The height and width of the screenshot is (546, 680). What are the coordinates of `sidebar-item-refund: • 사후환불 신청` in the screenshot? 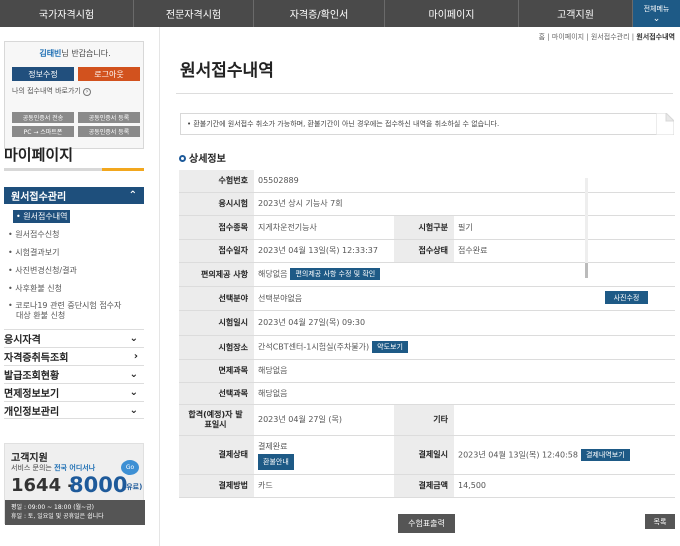 It's located at (35, 288).